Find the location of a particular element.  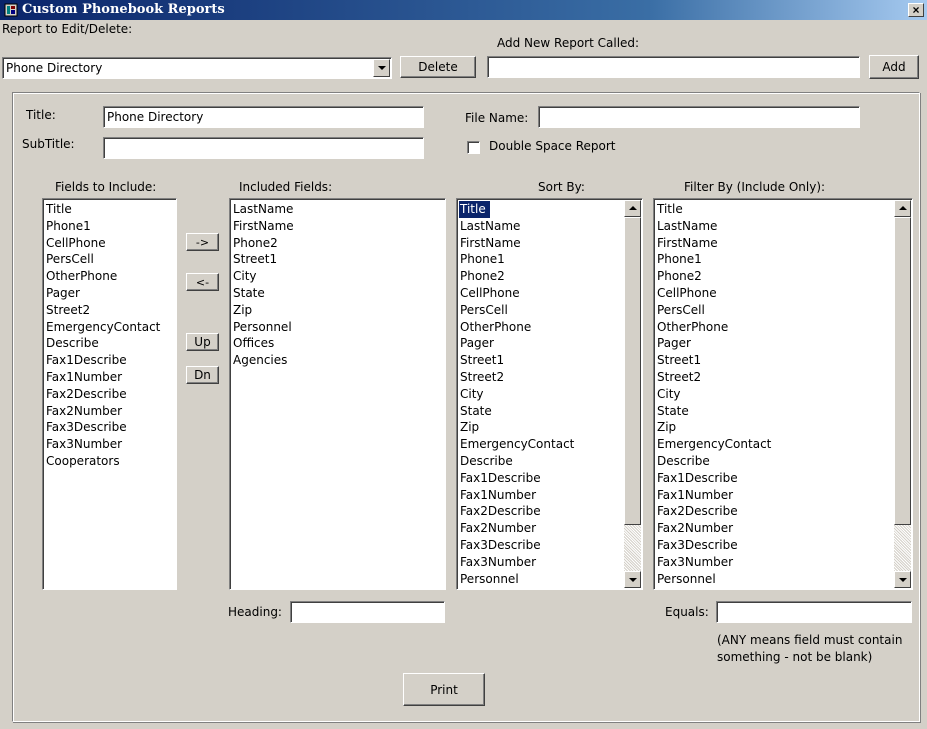

report-select-dropdown: Phone Directory is located at coordinates (197, 68).